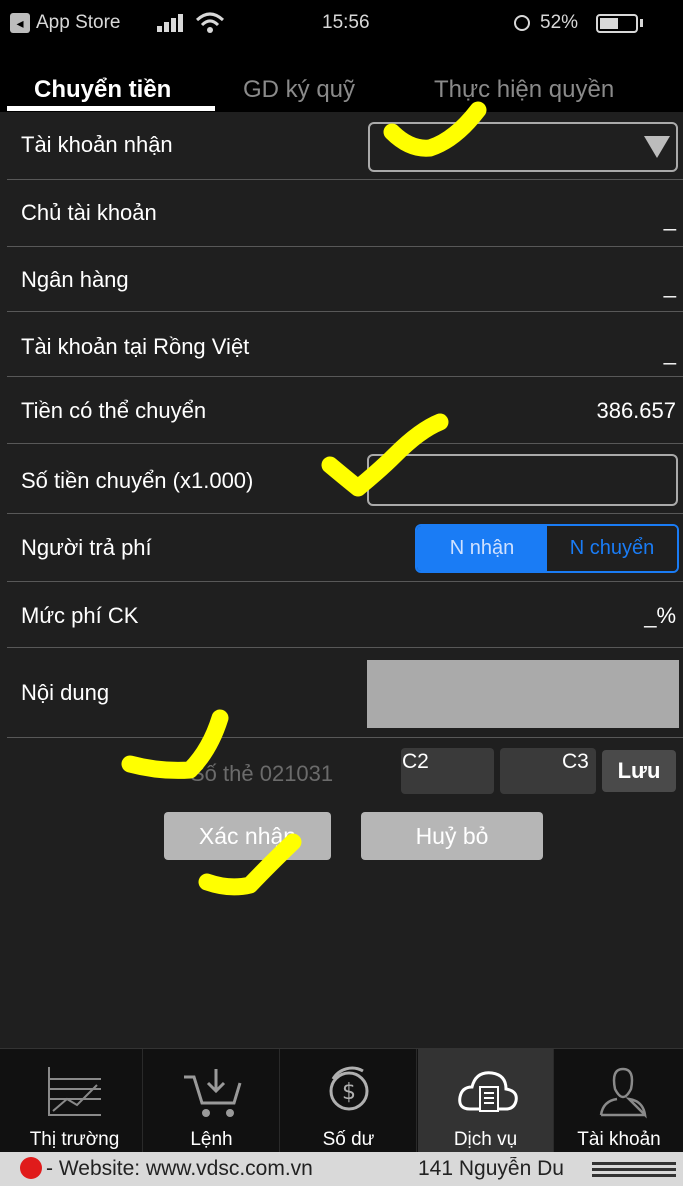 Image resolution: width=683 pixels, height=1186 pixels. Describe the element at coordinates (173, 23) in the screenshot. I see `signal-icon` at that location.